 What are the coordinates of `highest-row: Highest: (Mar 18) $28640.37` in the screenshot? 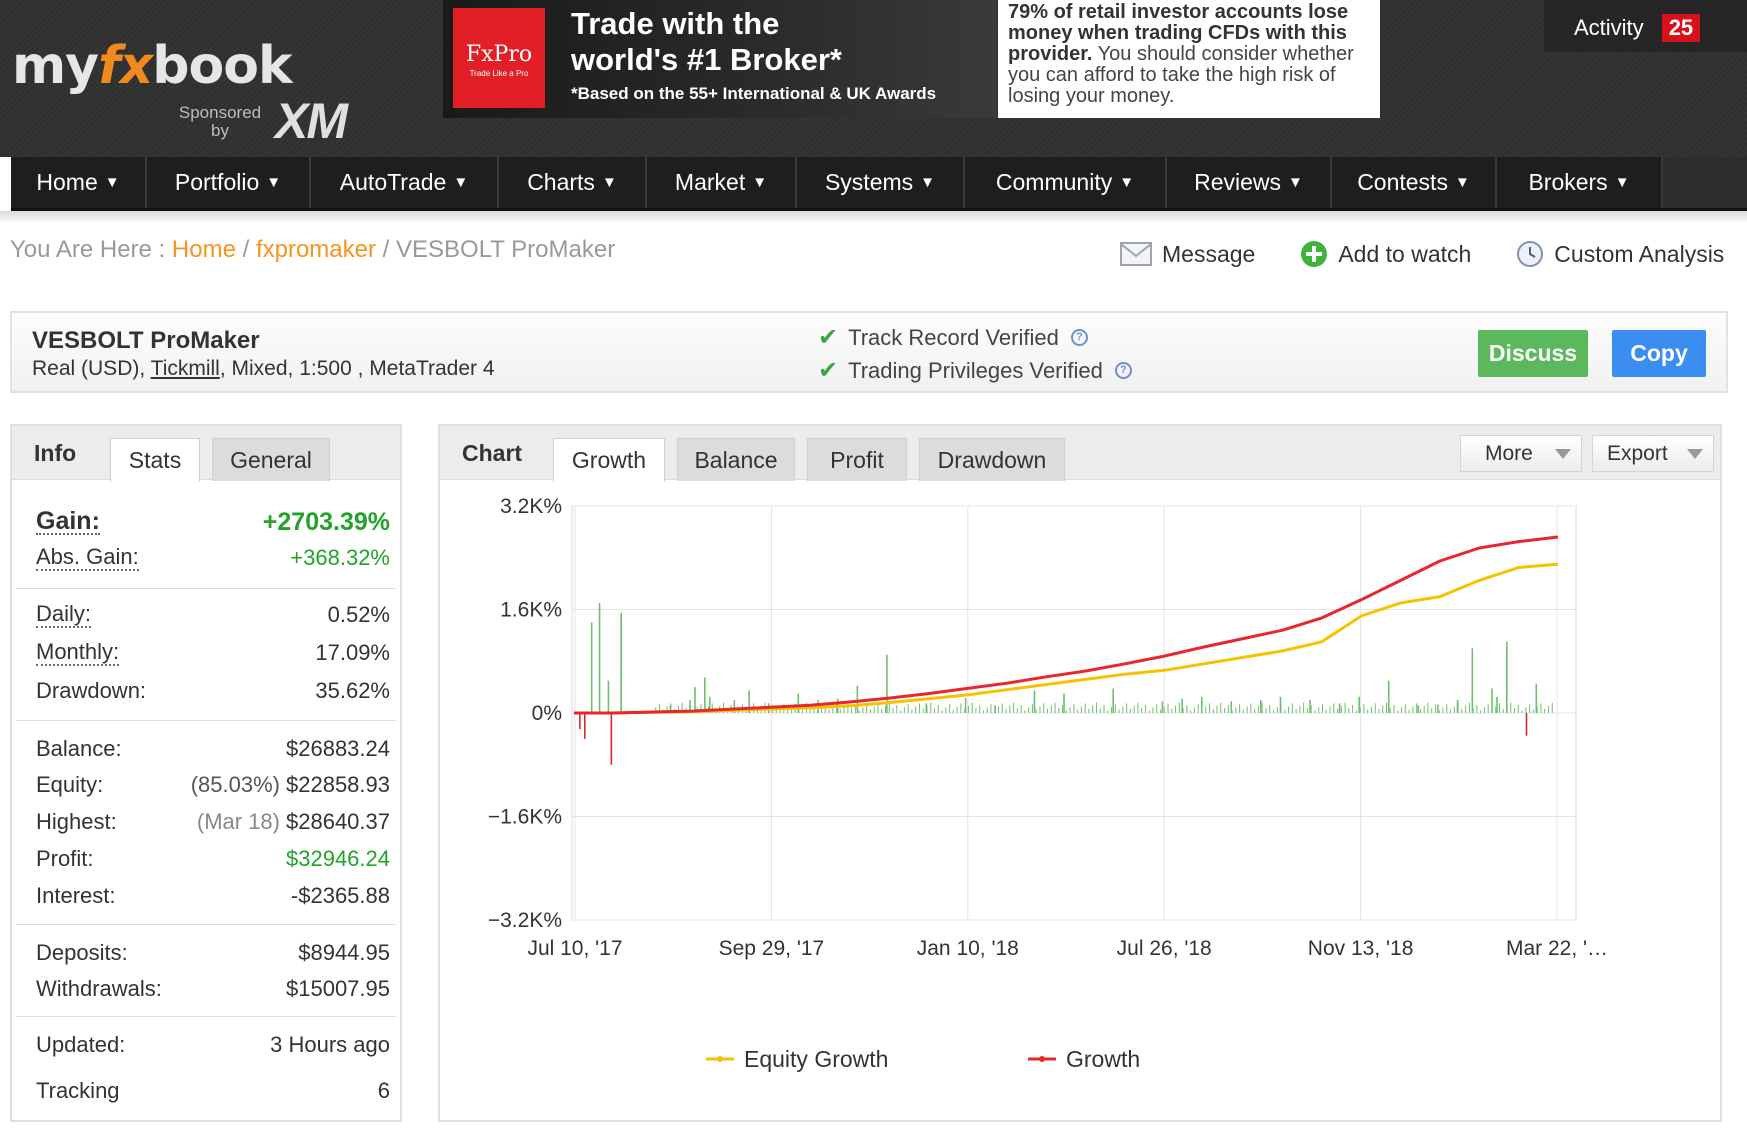 It's located at (213, 821).